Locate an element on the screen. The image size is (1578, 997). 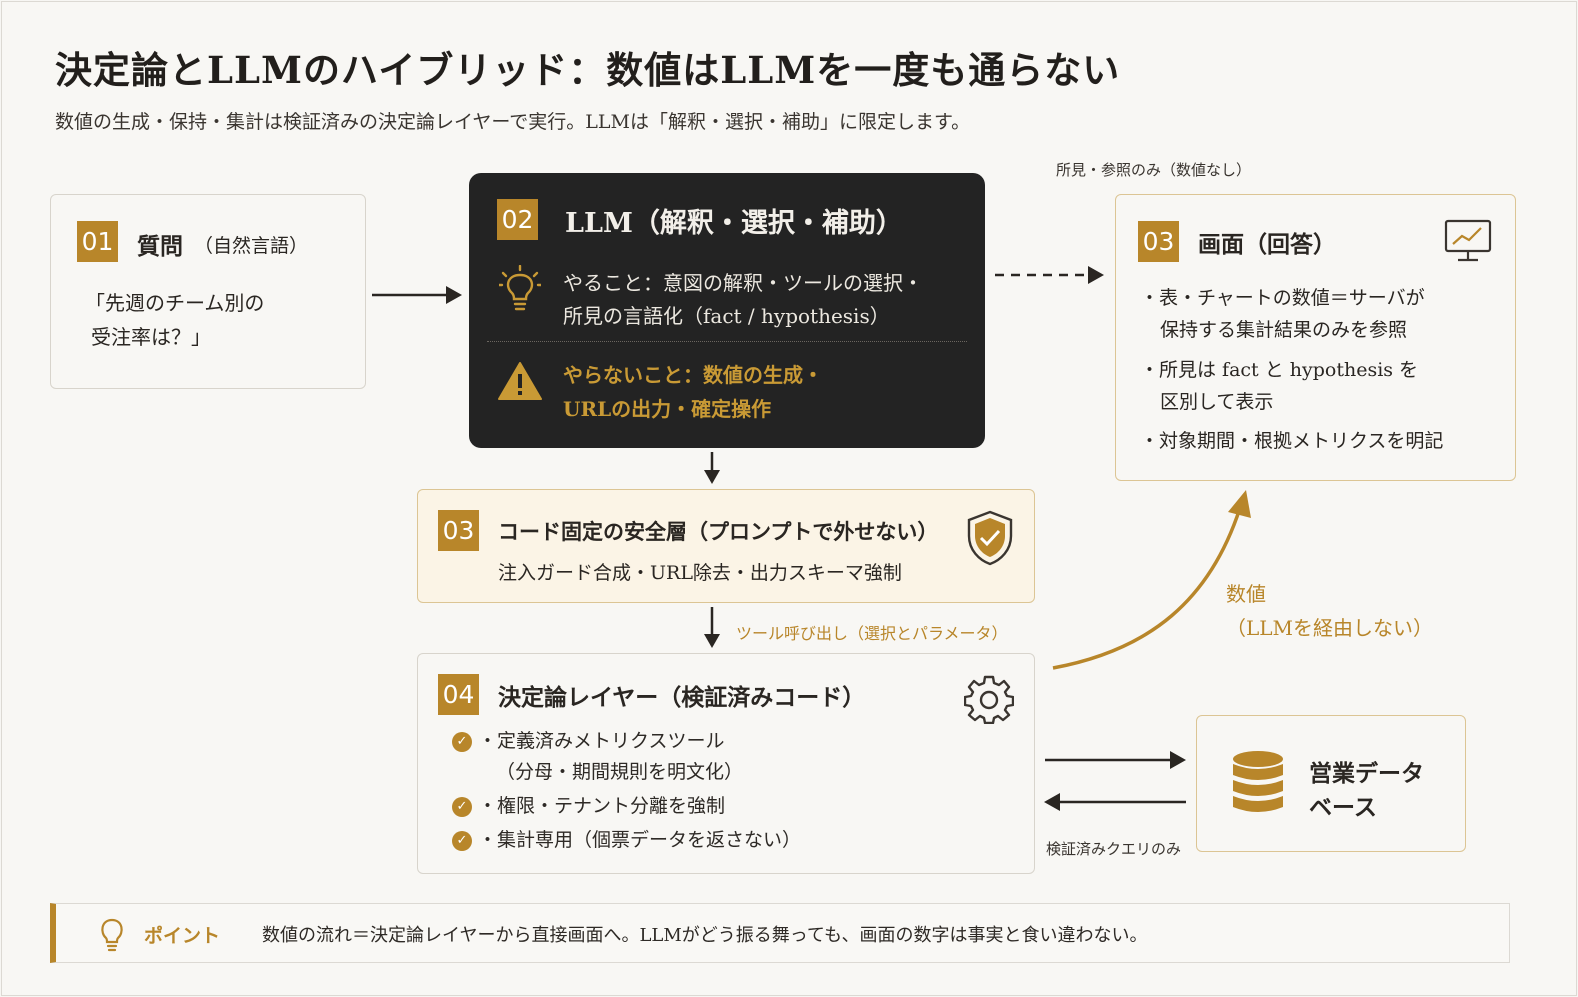
arrow-from-database is located at coordinates (1115, 802).